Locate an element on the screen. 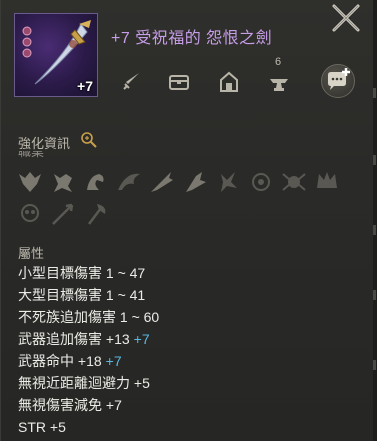  enhance-button: 6 is located at coordinates (279, 79).